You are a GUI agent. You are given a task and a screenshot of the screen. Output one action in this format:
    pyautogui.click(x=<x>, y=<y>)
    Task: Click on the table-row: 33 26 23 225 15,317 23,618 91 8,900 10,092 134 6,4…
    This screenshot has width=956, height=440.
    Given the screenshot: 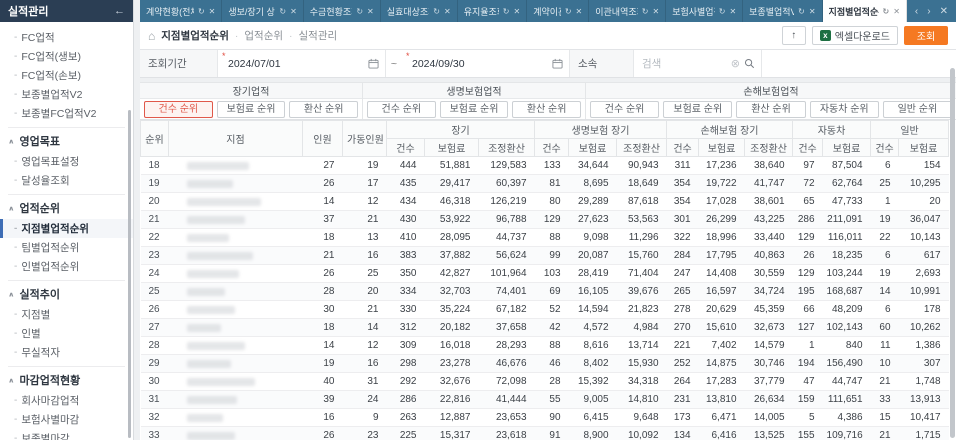 What is the action you would take?
    pyautogui.click(x=544, y=433)
    